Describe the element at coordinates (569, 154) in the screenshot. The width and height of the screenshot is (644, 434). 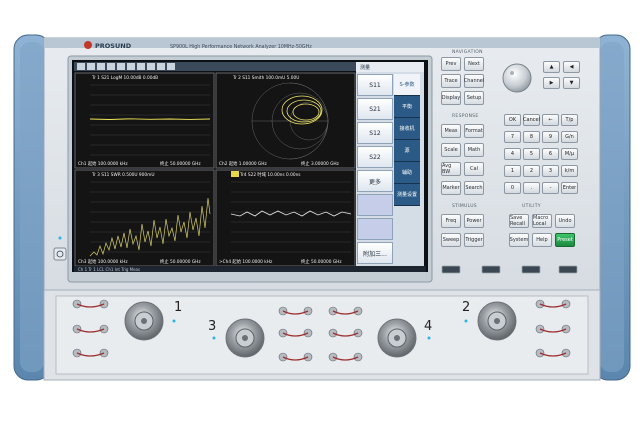
I see `keypad-key: M/μ` at that location.